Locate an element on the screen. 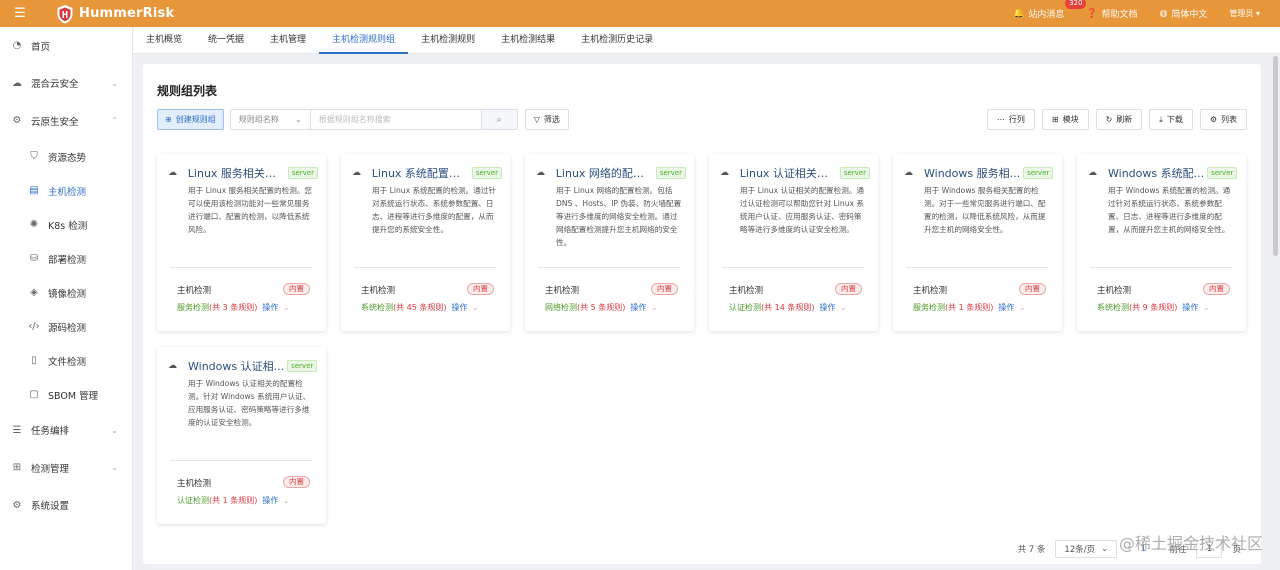 This screenshot has height=570, width=1280. tab-host-management: 主机管理 is located at coordinates (288, 40).